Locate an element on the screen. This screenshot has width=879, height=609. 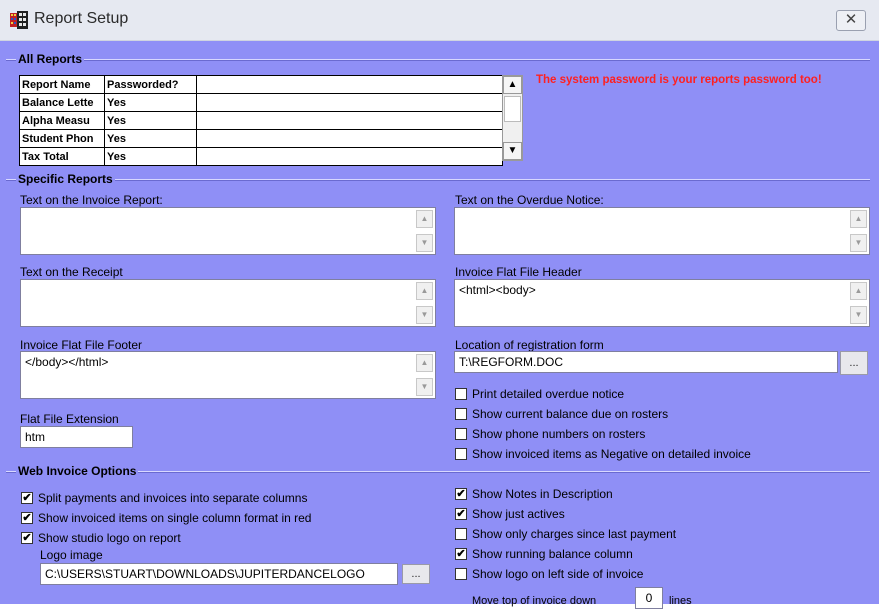
app-icon is located at coordinates (19, 20).